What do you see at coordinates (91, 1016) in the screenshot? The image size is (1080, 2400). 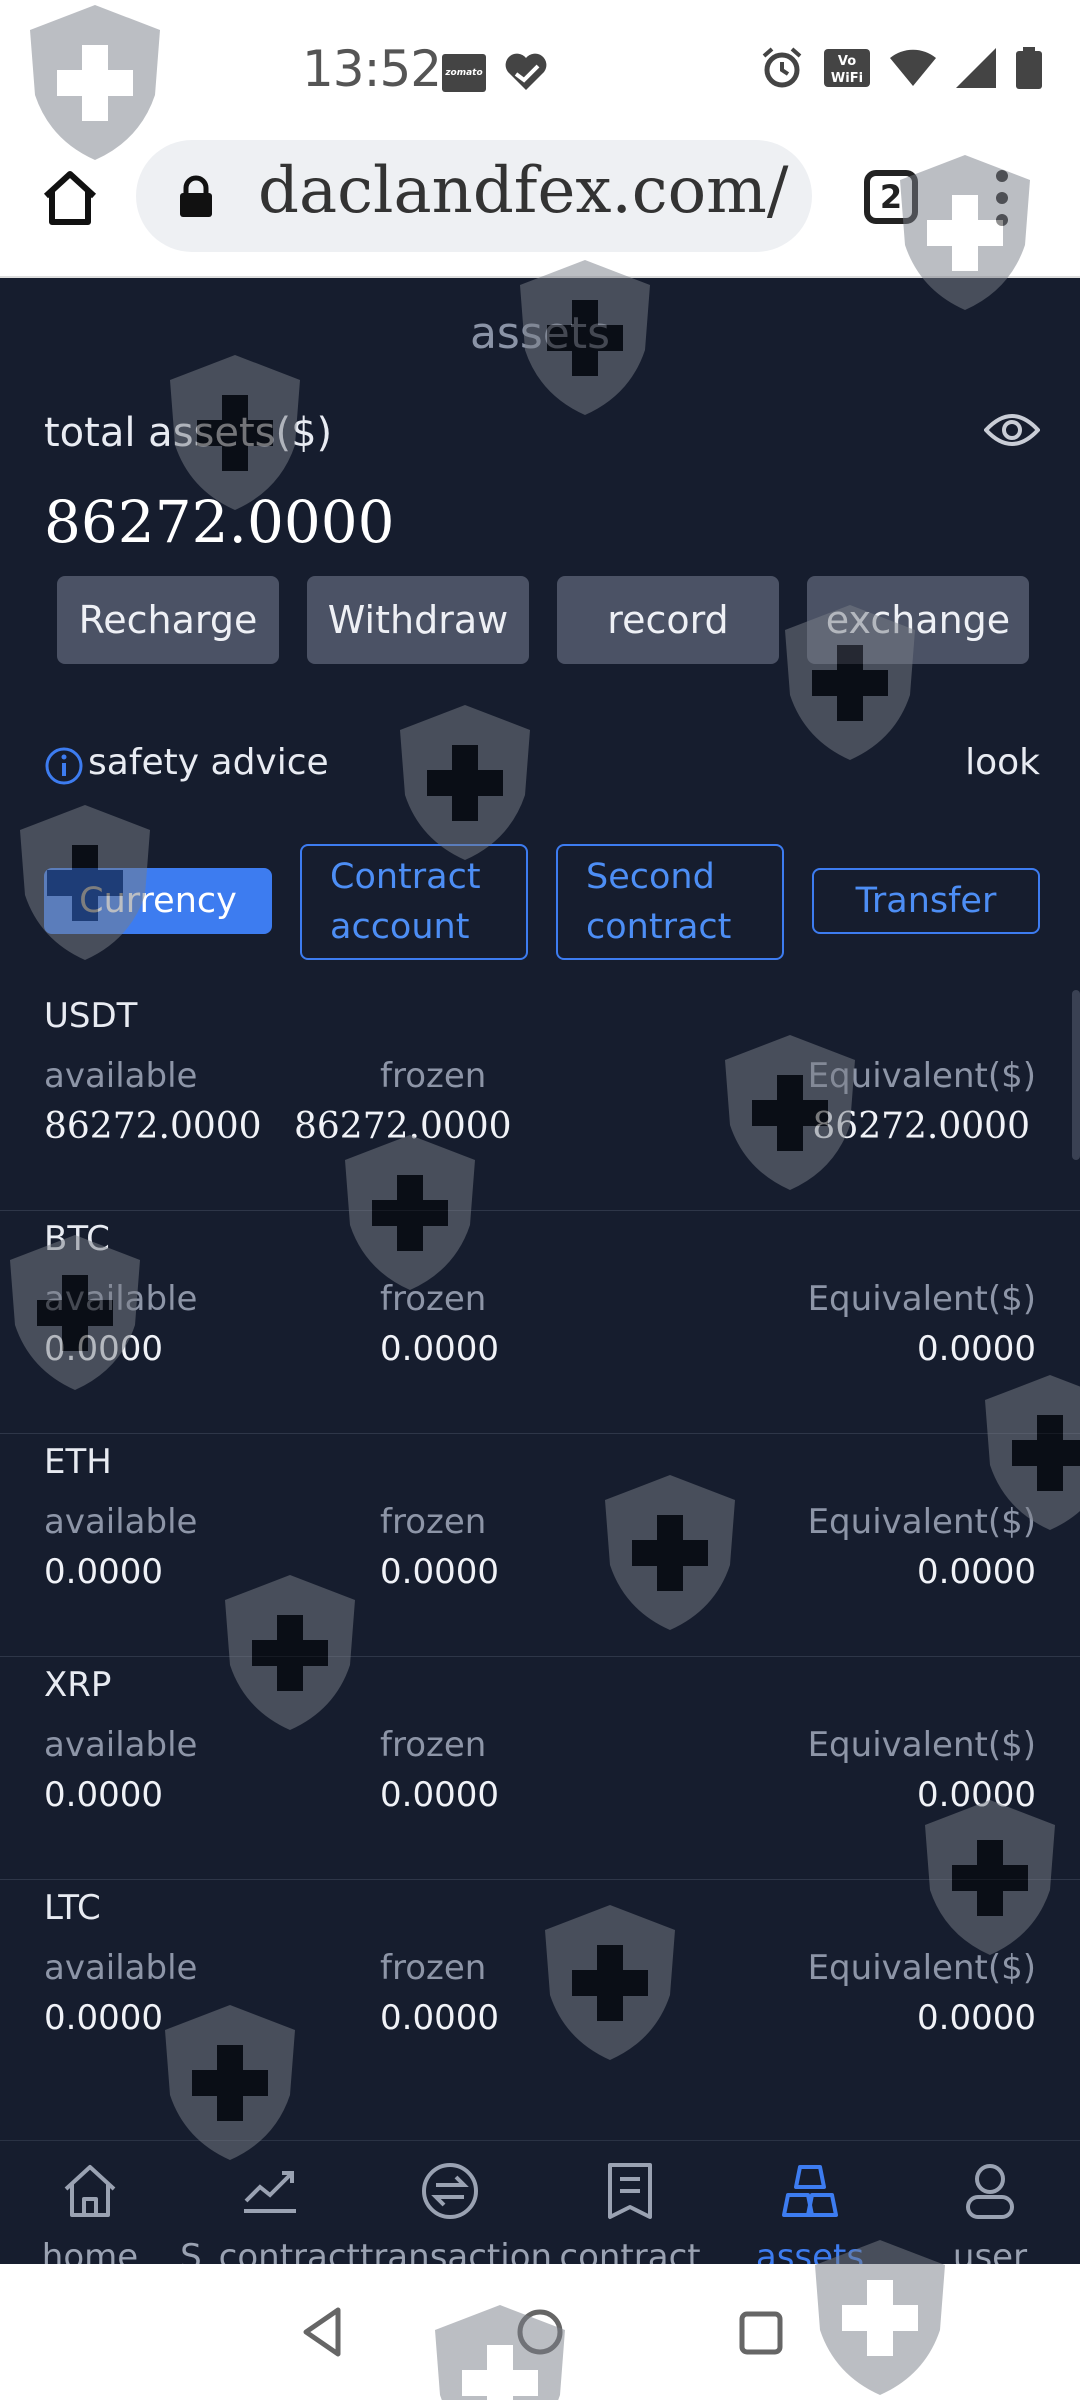 I see `coin-name: USDT` at bounding box center [91, 1016].